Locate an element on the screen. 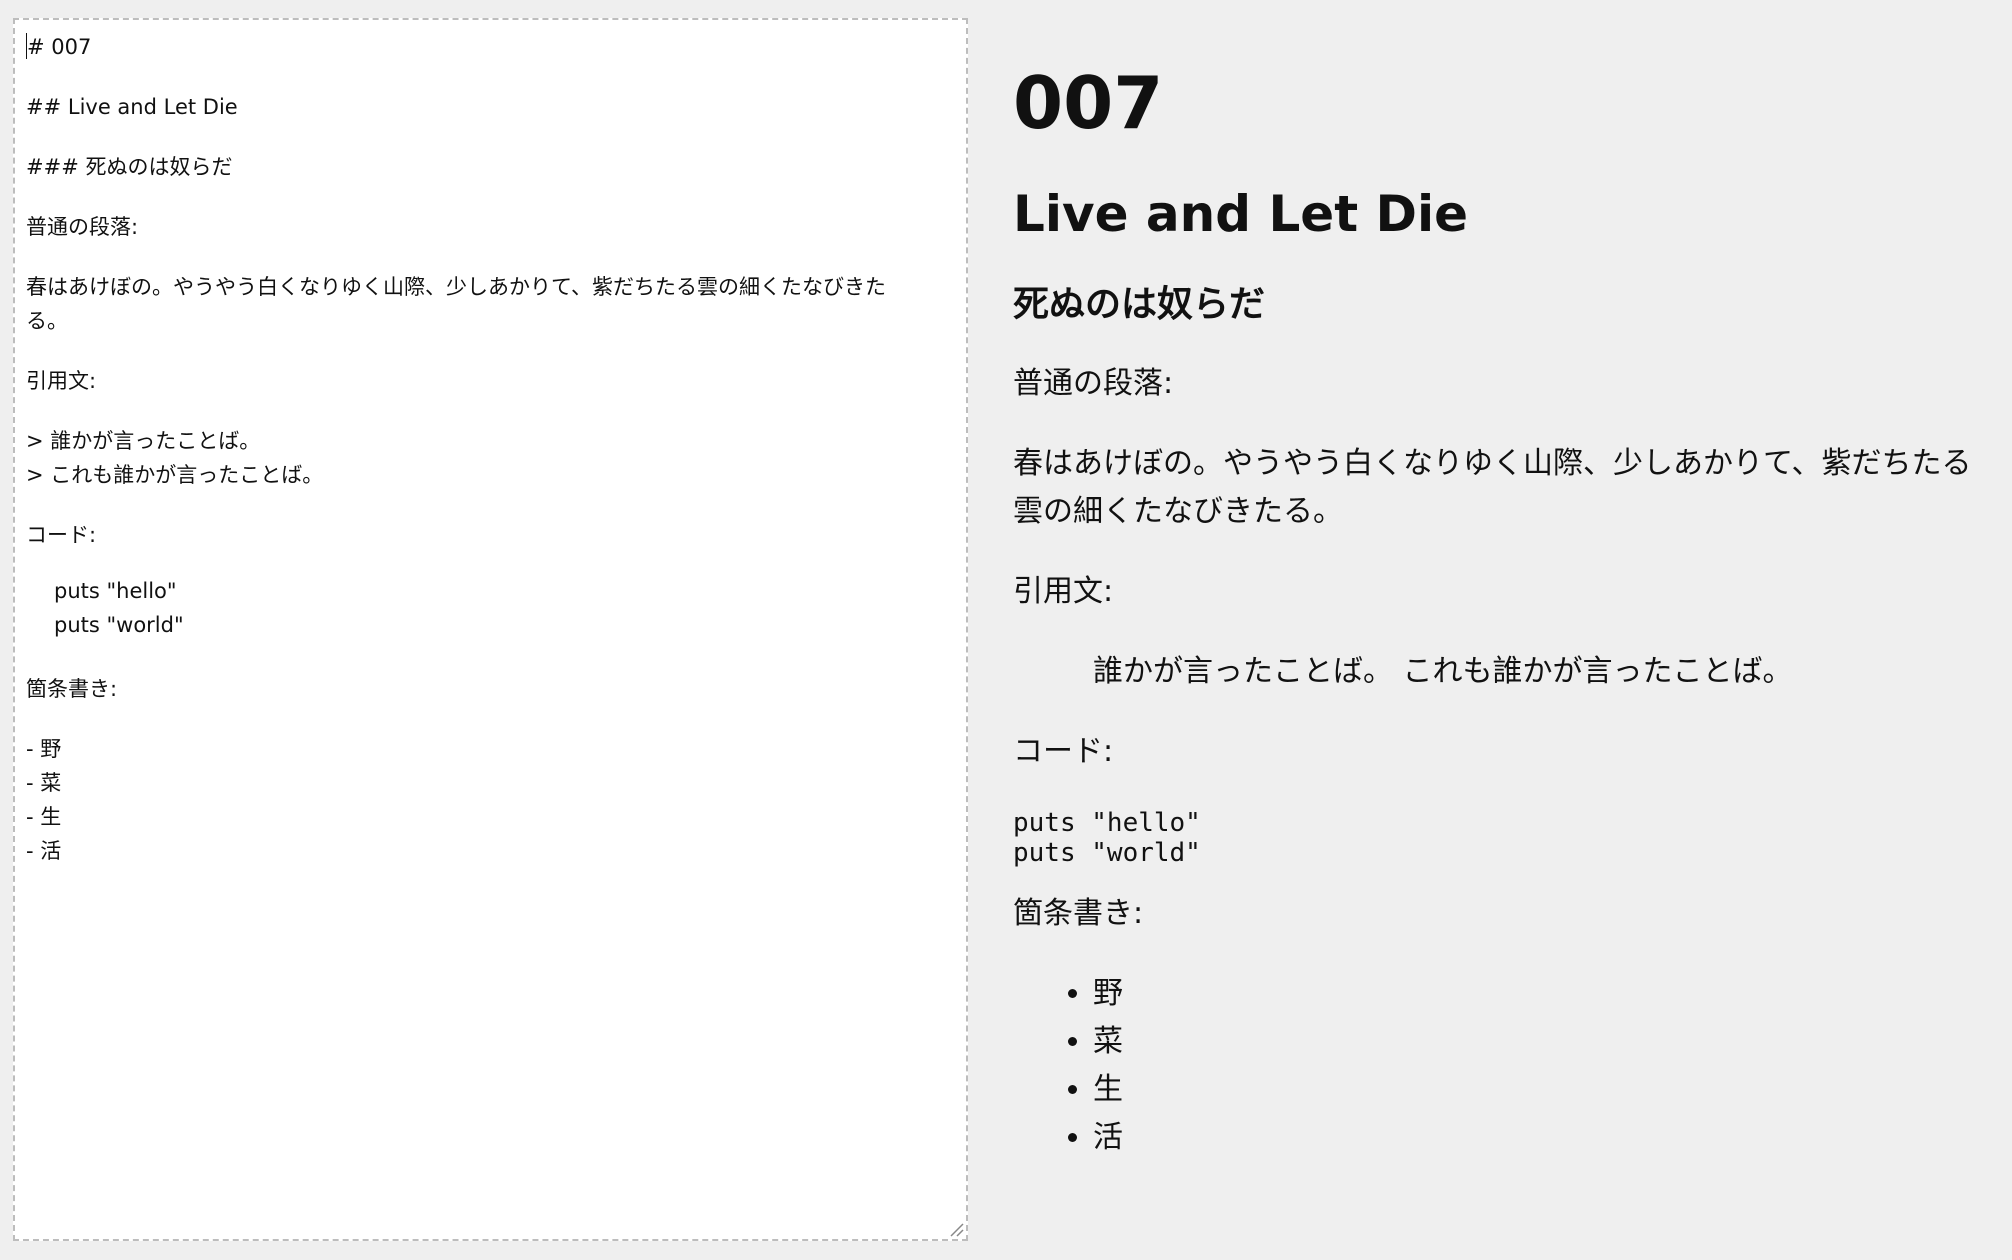  editor-line-para-label: 普通の段落: is located at coordinates (82, 227).